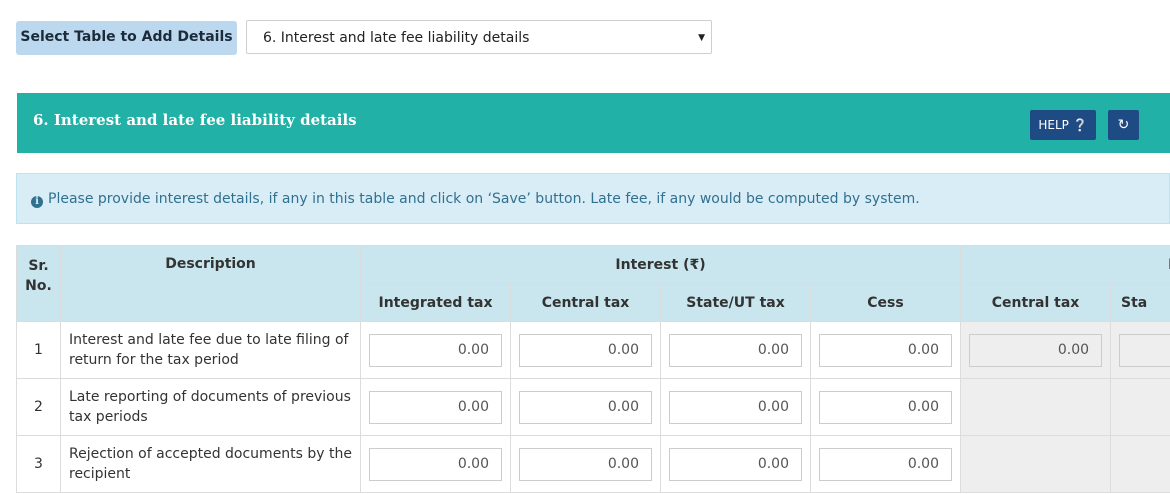 This screenshot has height=494, width=1170. Describe the element at coordinates (660, 264) in the screenshot. I see `interest-group-header: Interest (₹)` at that location.